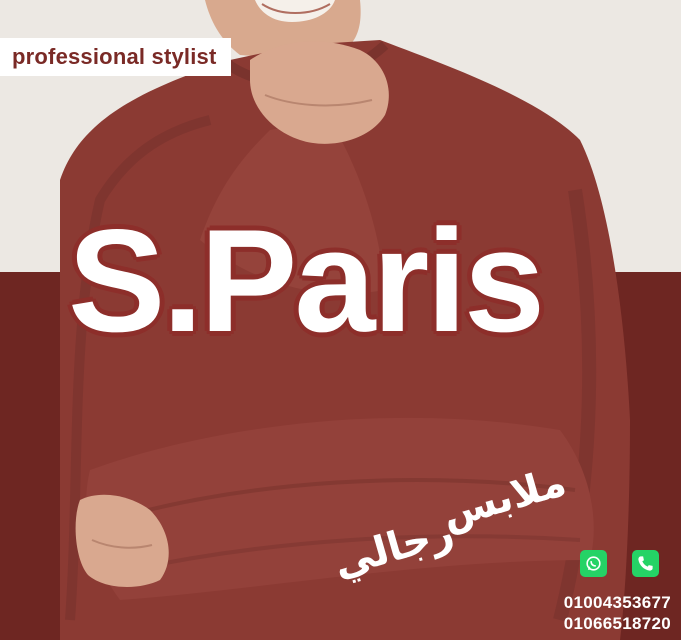  I want to click on phone-number-1: 01004353677, so click(617, 602).